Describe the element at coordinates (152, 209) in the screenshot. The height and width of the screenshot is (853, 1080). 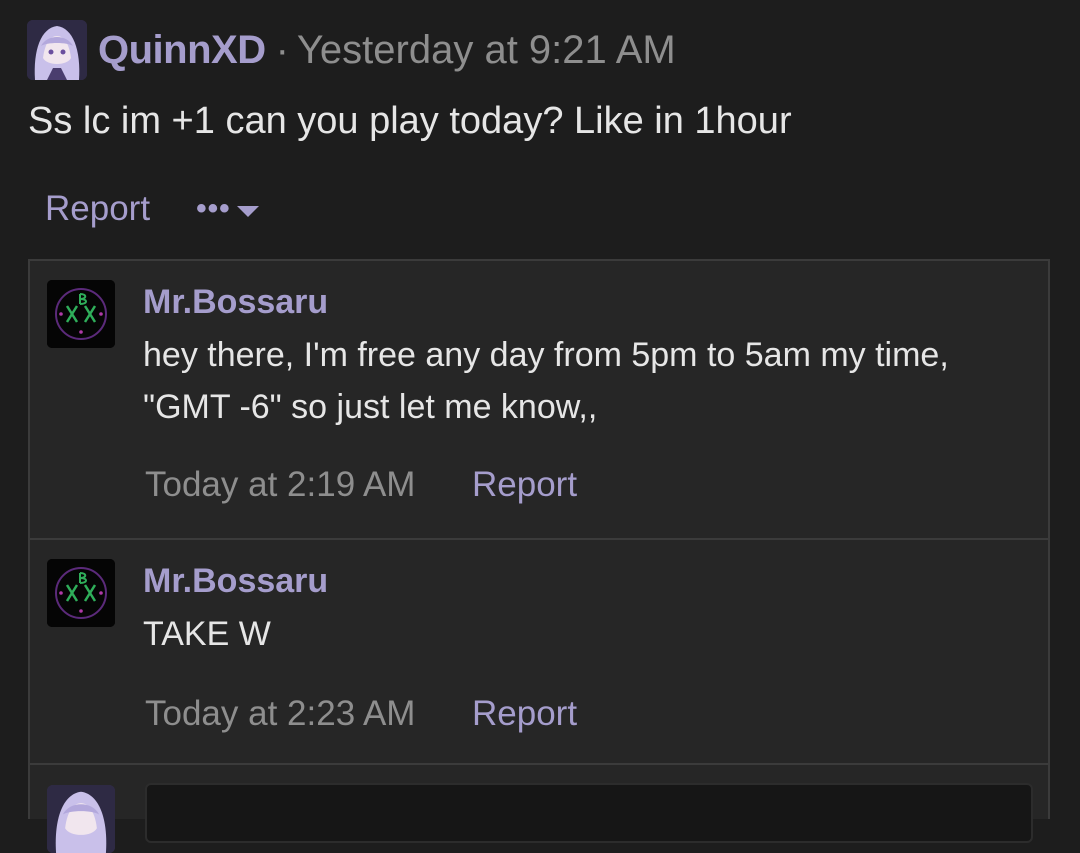
I see `post-actions: Report •••` at that location.